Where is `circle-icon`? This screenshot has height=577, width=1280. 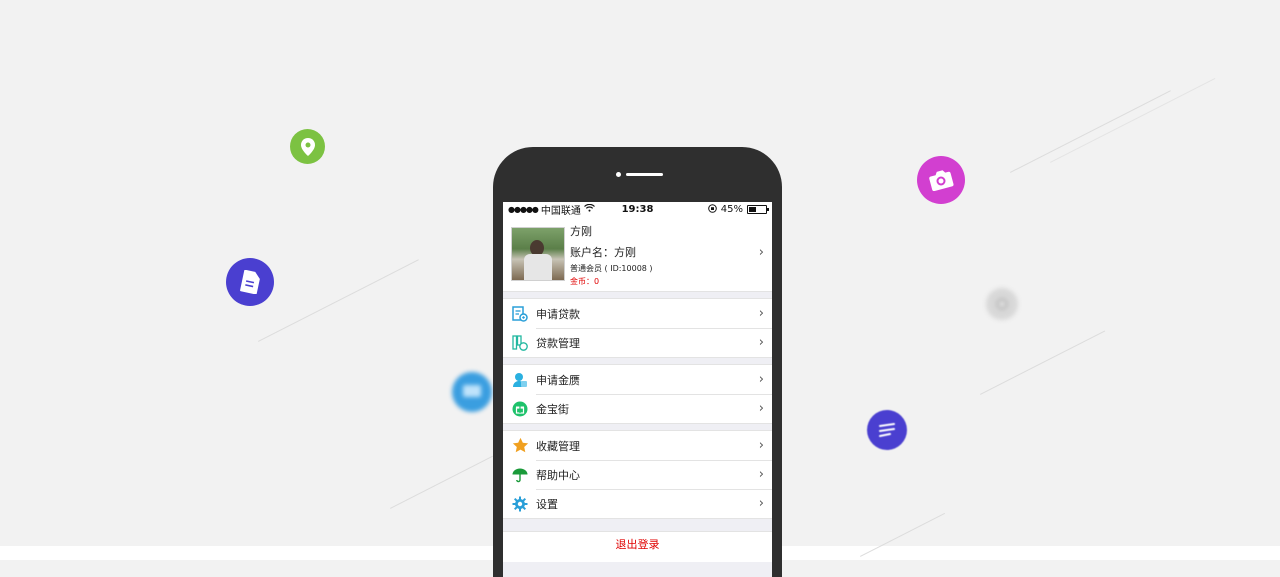 circle-icon is located at coordinates (1002, 304).